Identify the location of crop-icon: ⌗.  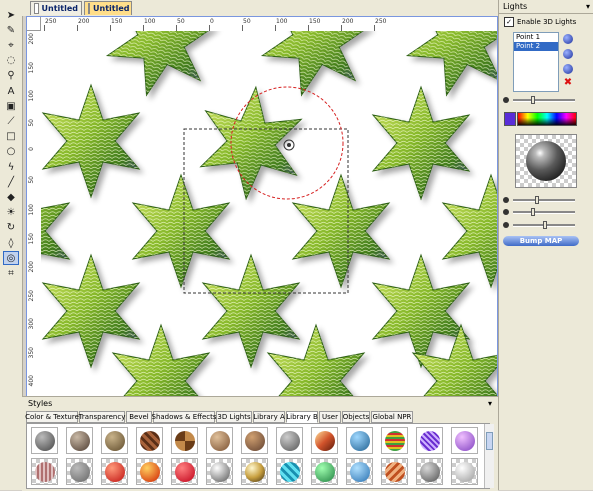
(11, 273).